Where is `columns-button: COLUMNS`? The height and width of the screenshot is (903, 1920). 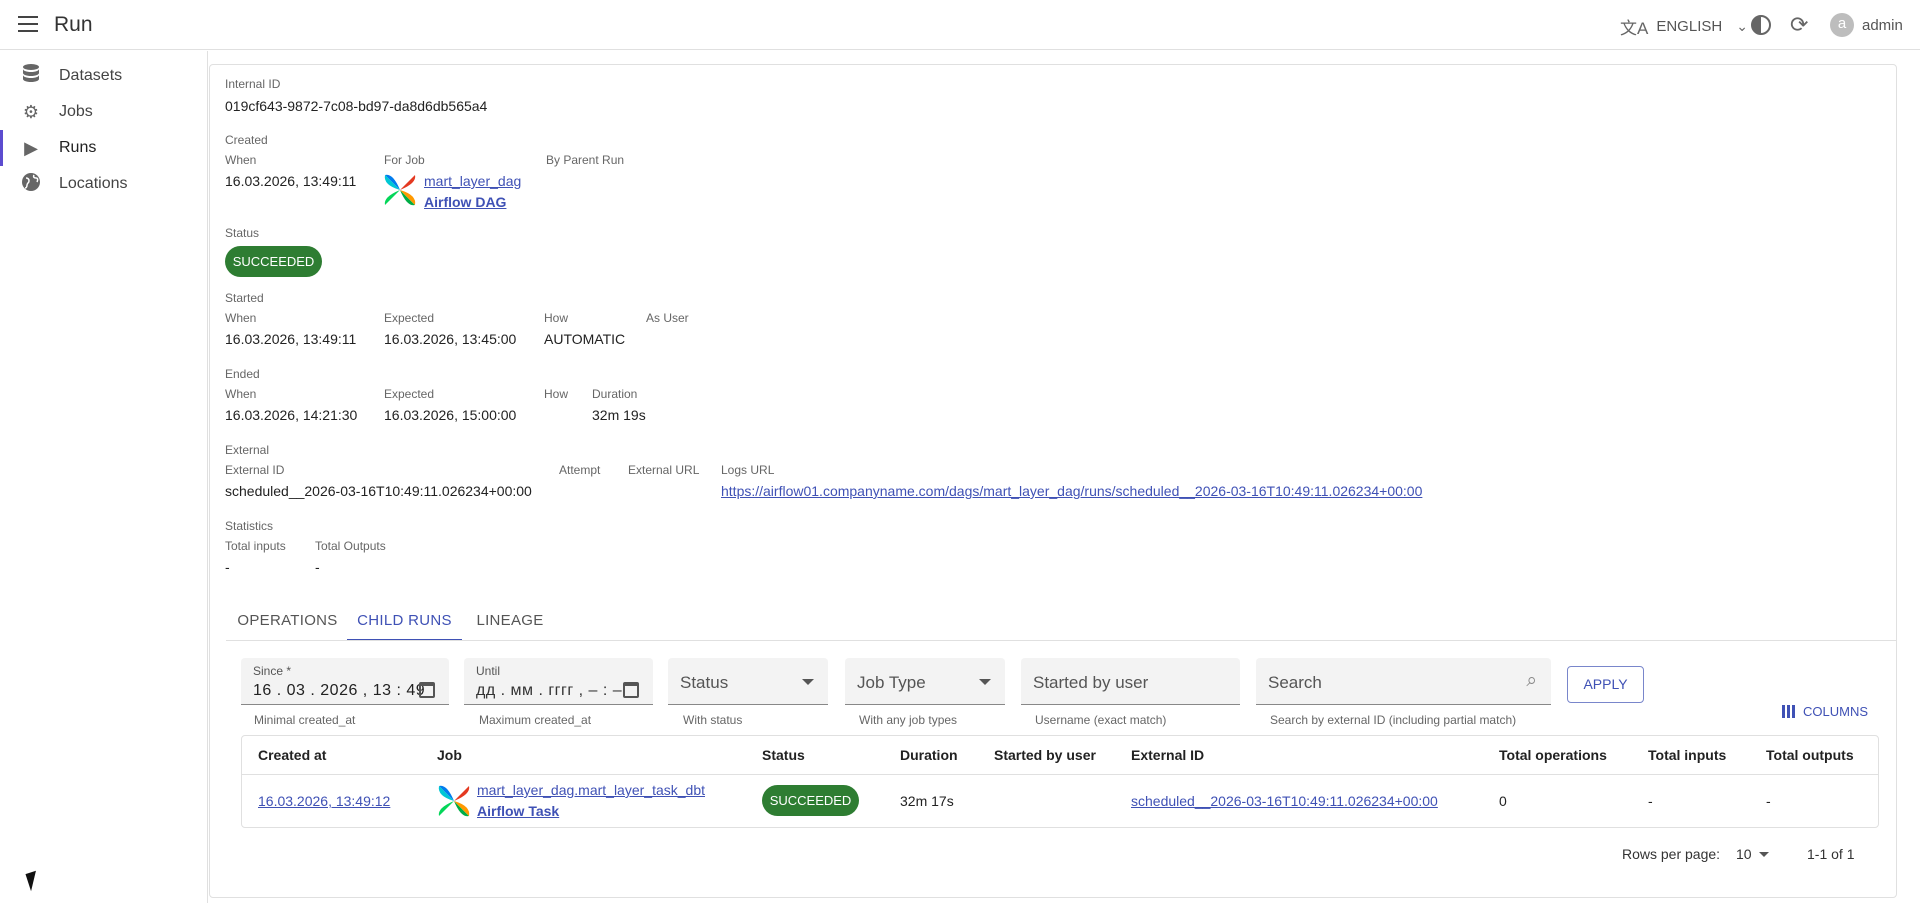
columns-button: COLUMNS is located at coordinates (1825, 711).